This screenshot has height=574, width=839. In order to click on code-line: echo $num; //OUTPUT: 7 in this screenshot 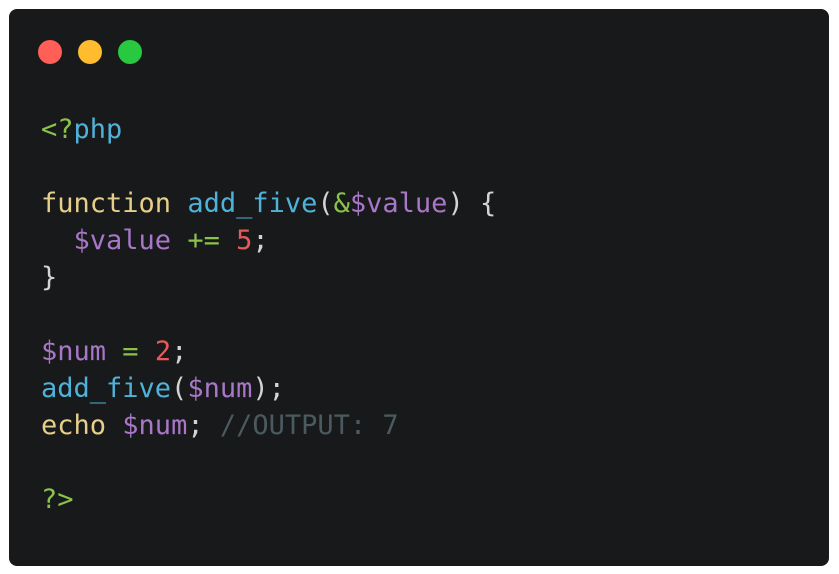, I will do `click(268, 425)`.